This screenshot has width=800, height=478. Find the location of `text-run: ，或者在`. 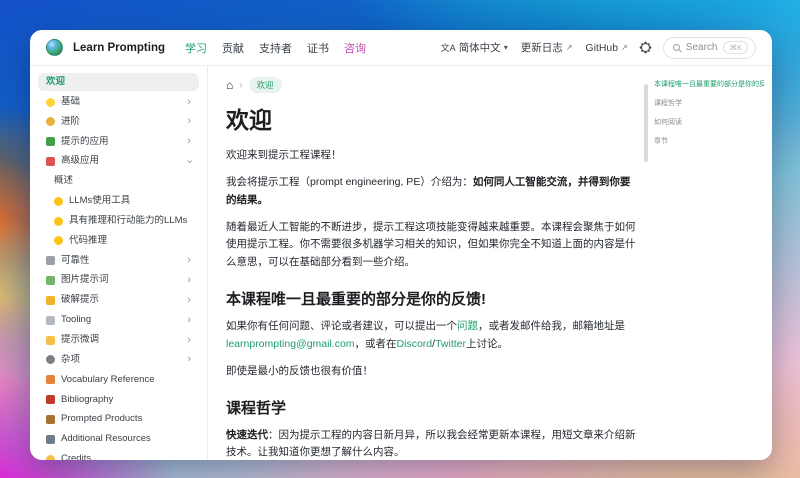

text-run: ，或者在 is located at coordinates (375, 343).